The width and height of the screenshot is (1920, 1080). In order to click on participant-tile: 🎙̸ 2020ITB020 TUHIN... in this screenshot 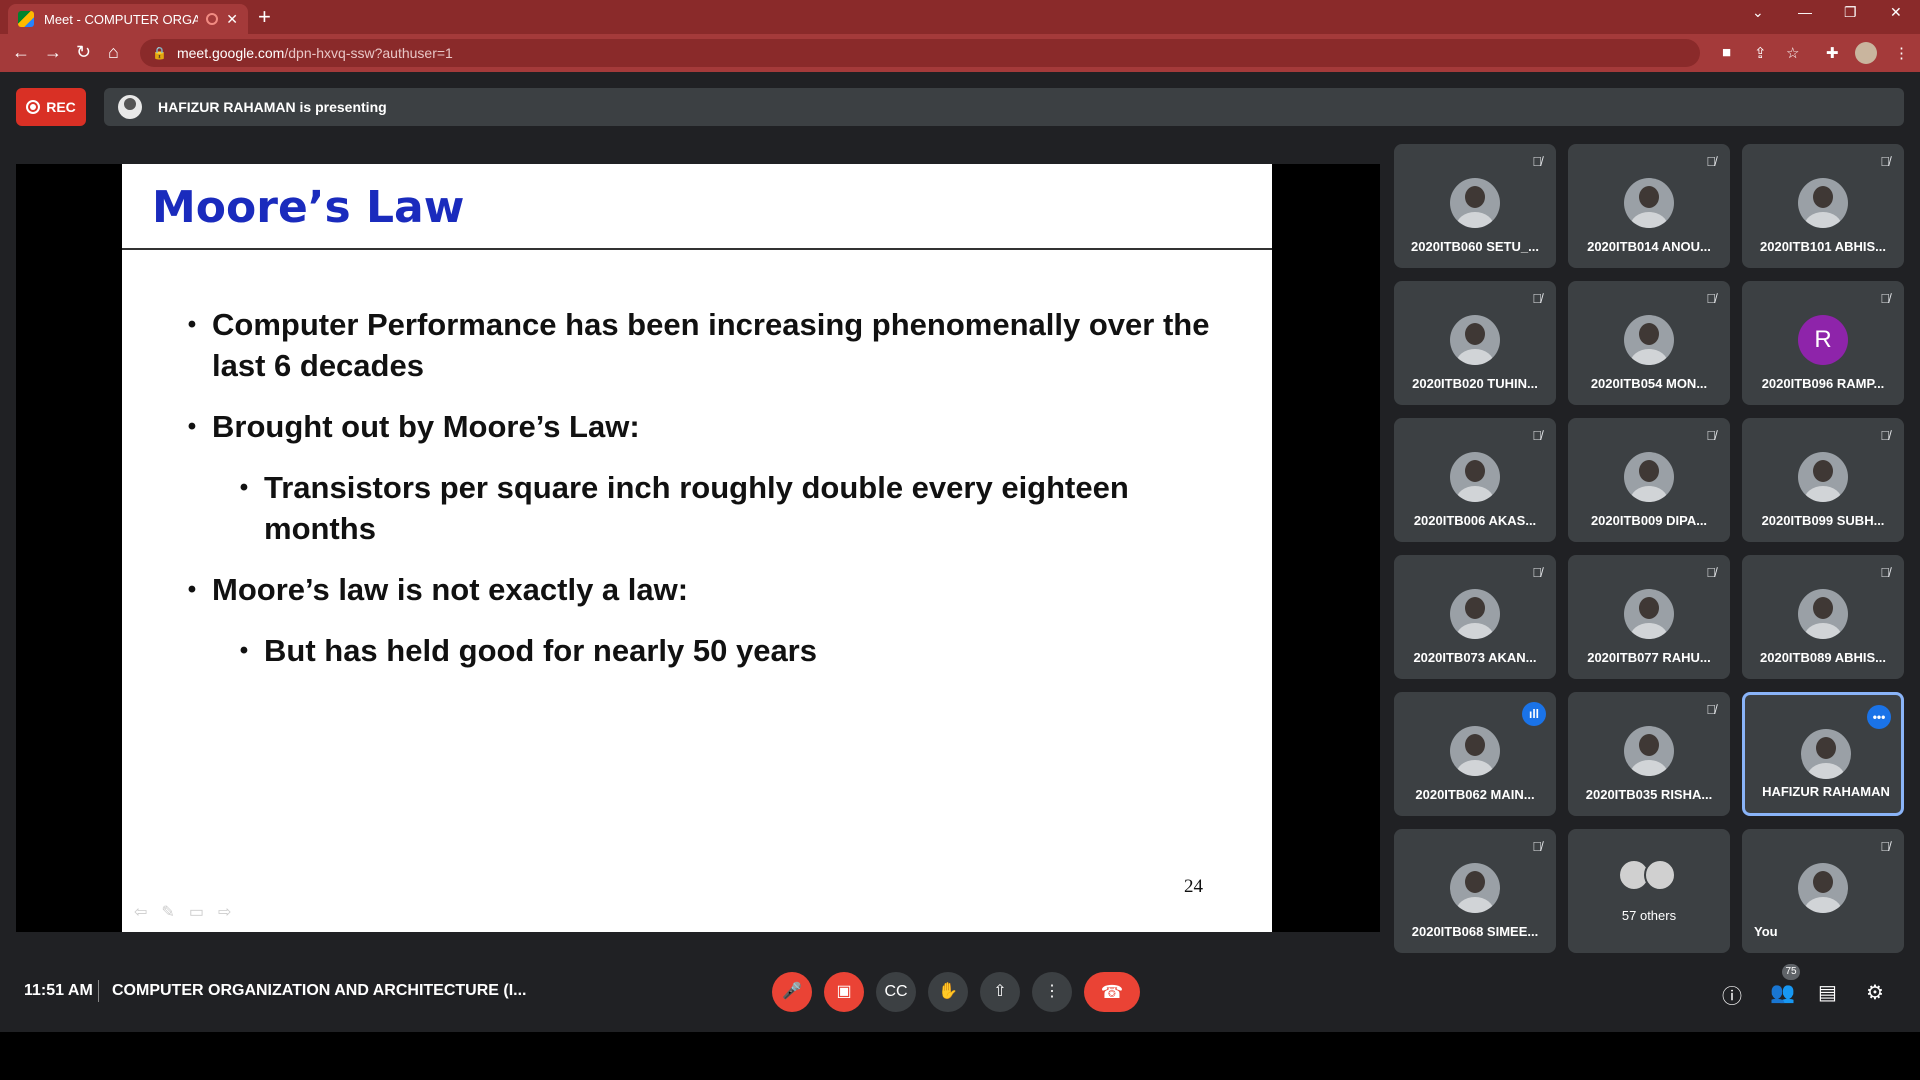, I will do `click(1475, 343)`.